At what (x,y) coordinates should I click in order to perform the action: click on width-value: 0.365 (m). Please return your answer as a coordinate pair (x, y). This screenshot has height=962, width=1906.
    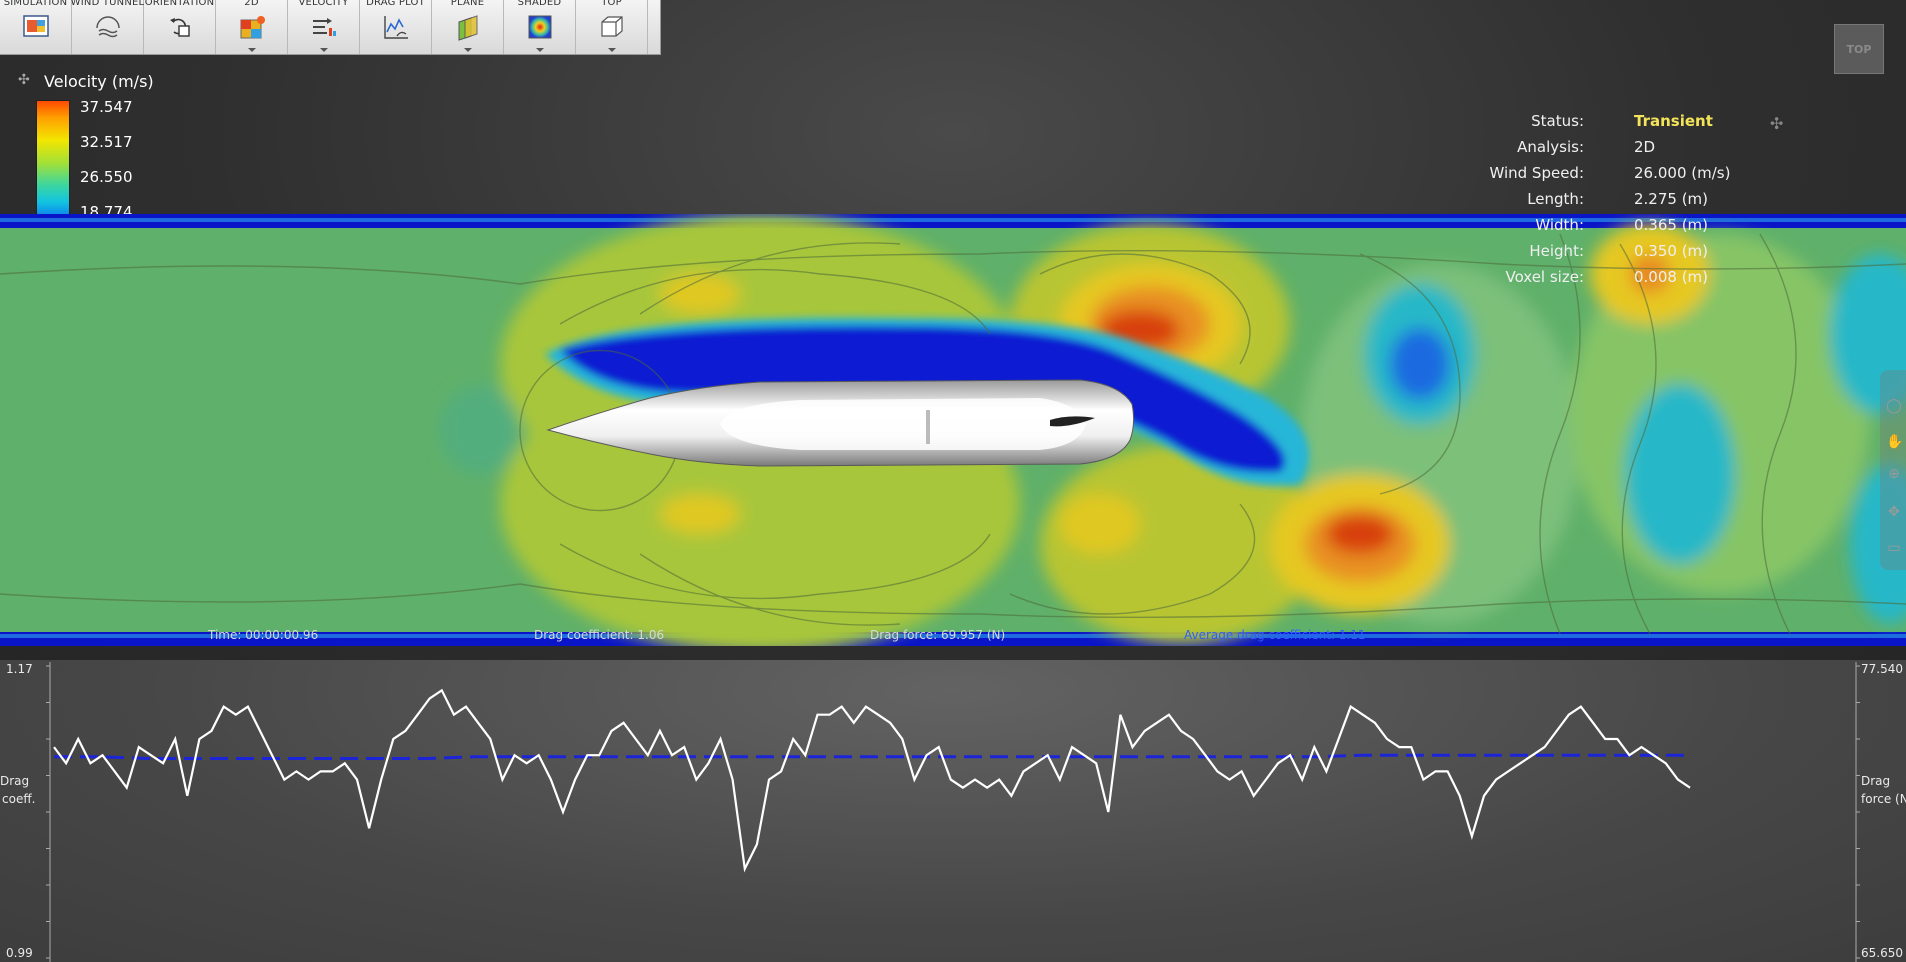
    Looking at the image, I should click on (1671, 225).